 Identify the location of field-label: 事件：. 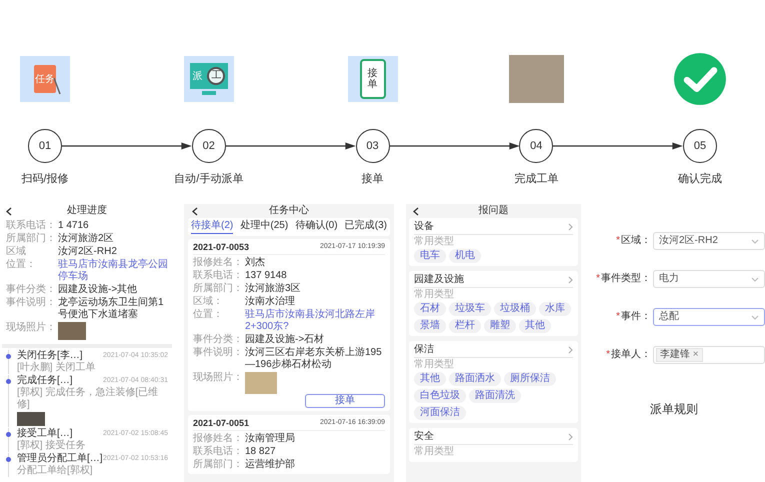
(636, 316).